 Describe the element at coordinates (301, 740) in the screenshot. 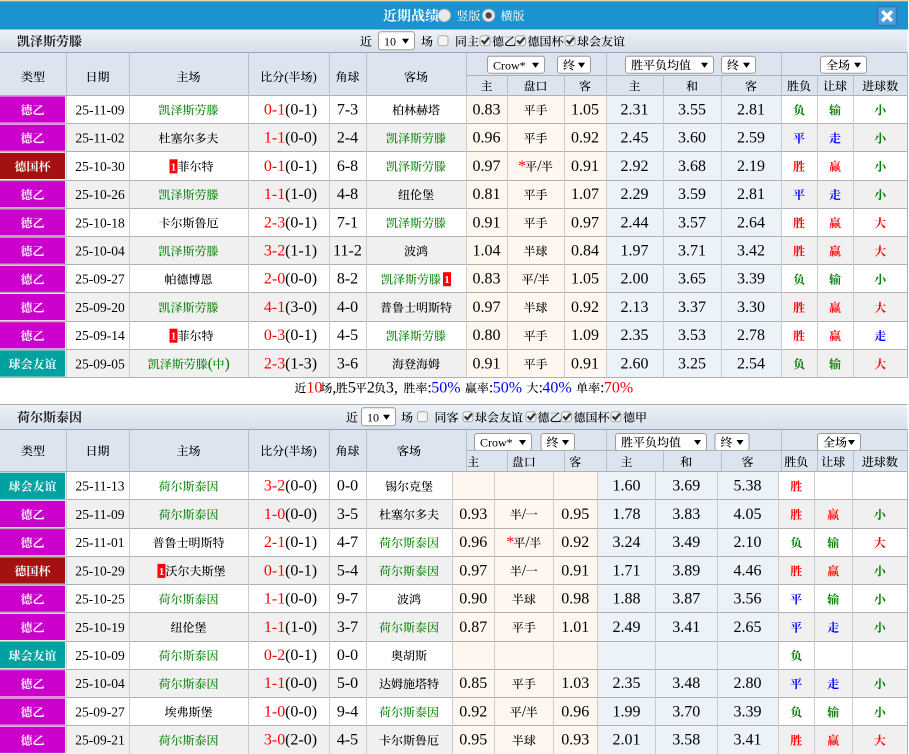

I see `svg-text: (2-0)` at that location.